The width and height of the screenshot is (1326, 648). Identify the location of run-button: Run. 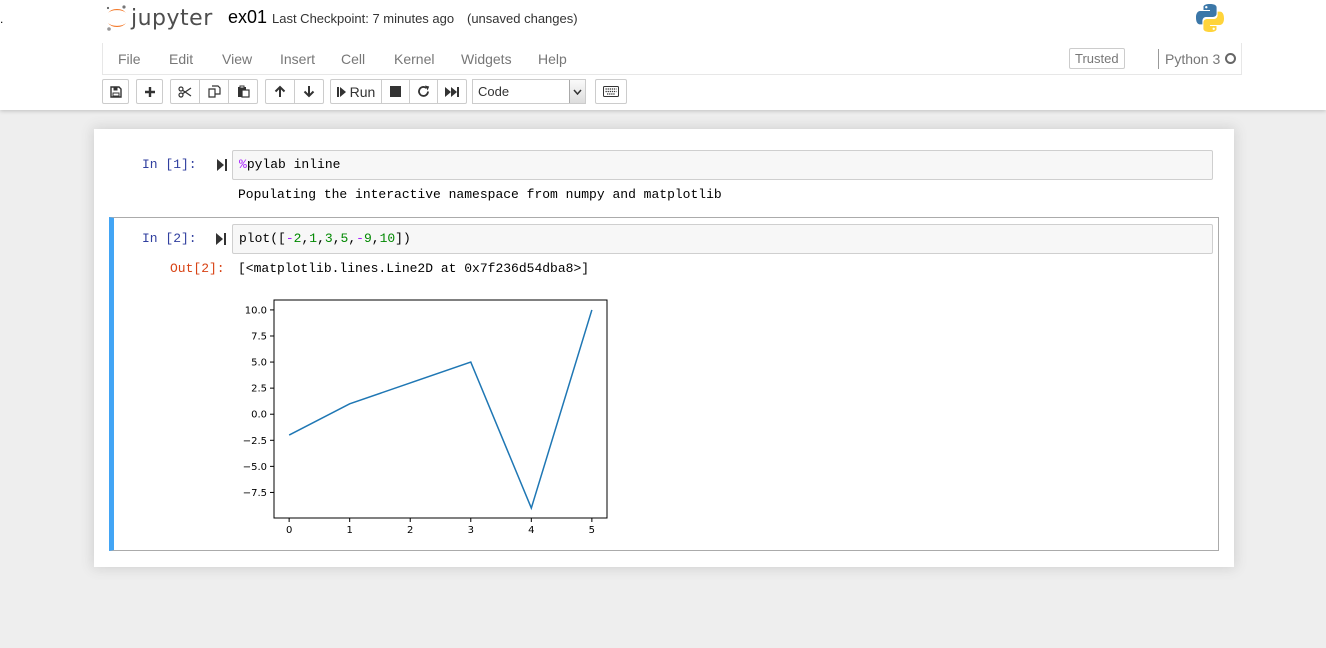
(356, 91).